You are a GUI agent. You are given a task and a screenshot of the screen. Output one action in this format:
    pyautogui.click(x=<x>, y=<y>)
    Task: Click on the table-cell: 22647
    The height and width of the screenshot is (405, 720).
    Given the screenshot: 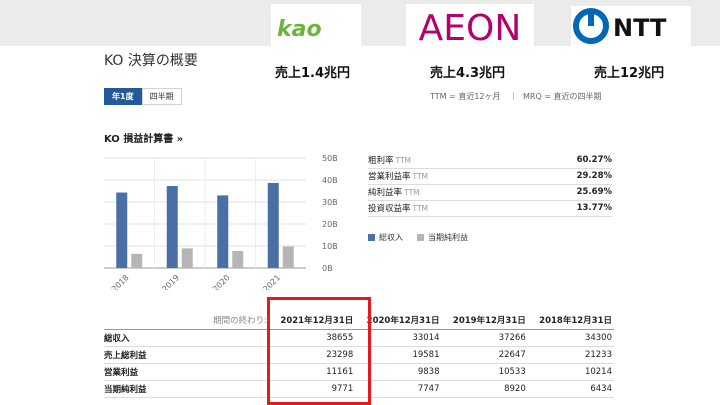 What is the action you would take?
    pyautogui.click(x=484, y=355)
    